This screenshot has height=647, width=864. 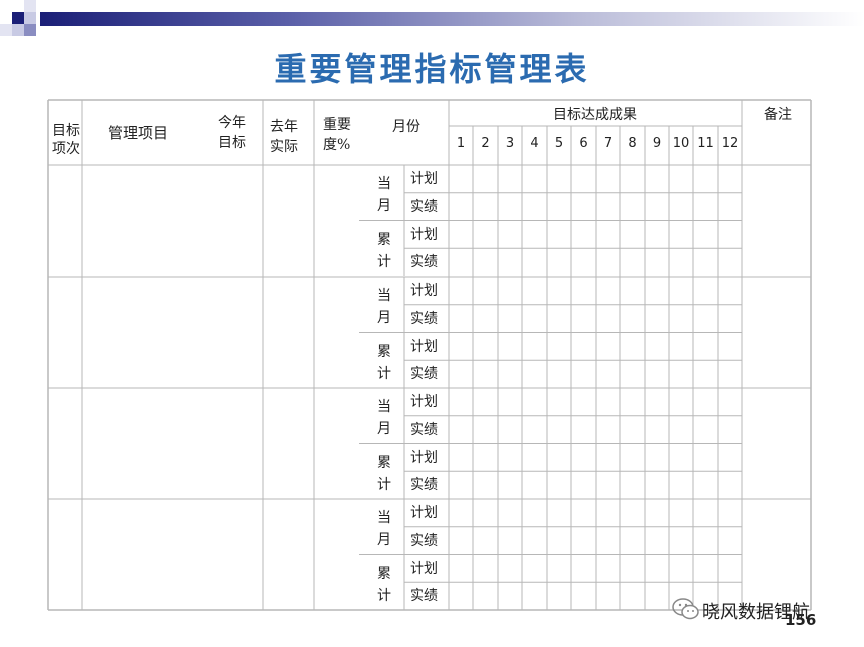 I want to click on page-number: 156, so click(x=801, y=620).